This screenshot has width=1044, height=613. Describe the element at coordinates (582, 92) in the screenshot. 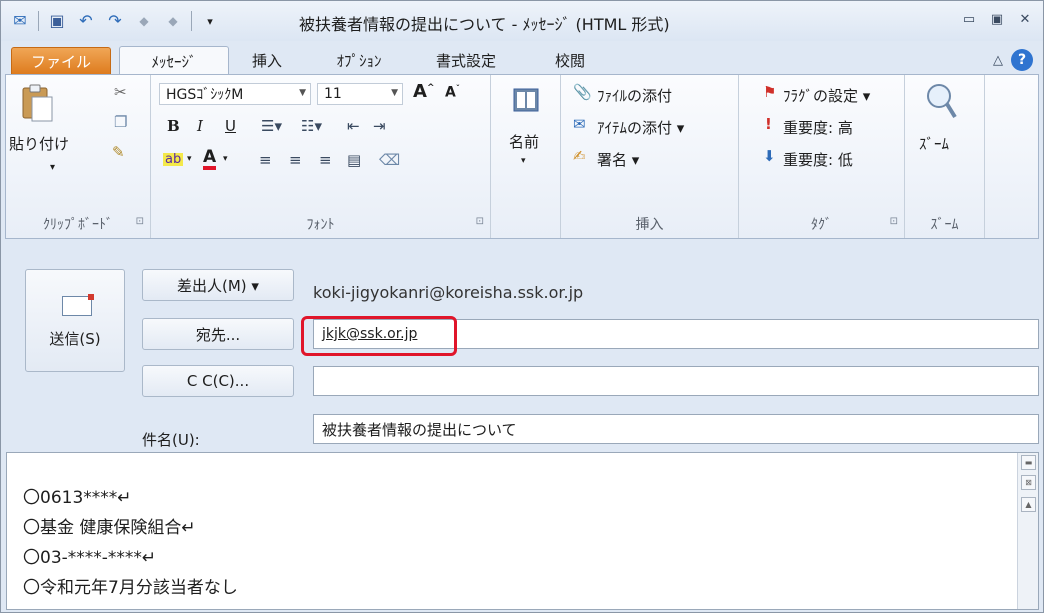

I see `paperclip-icon: 📎` at that location.